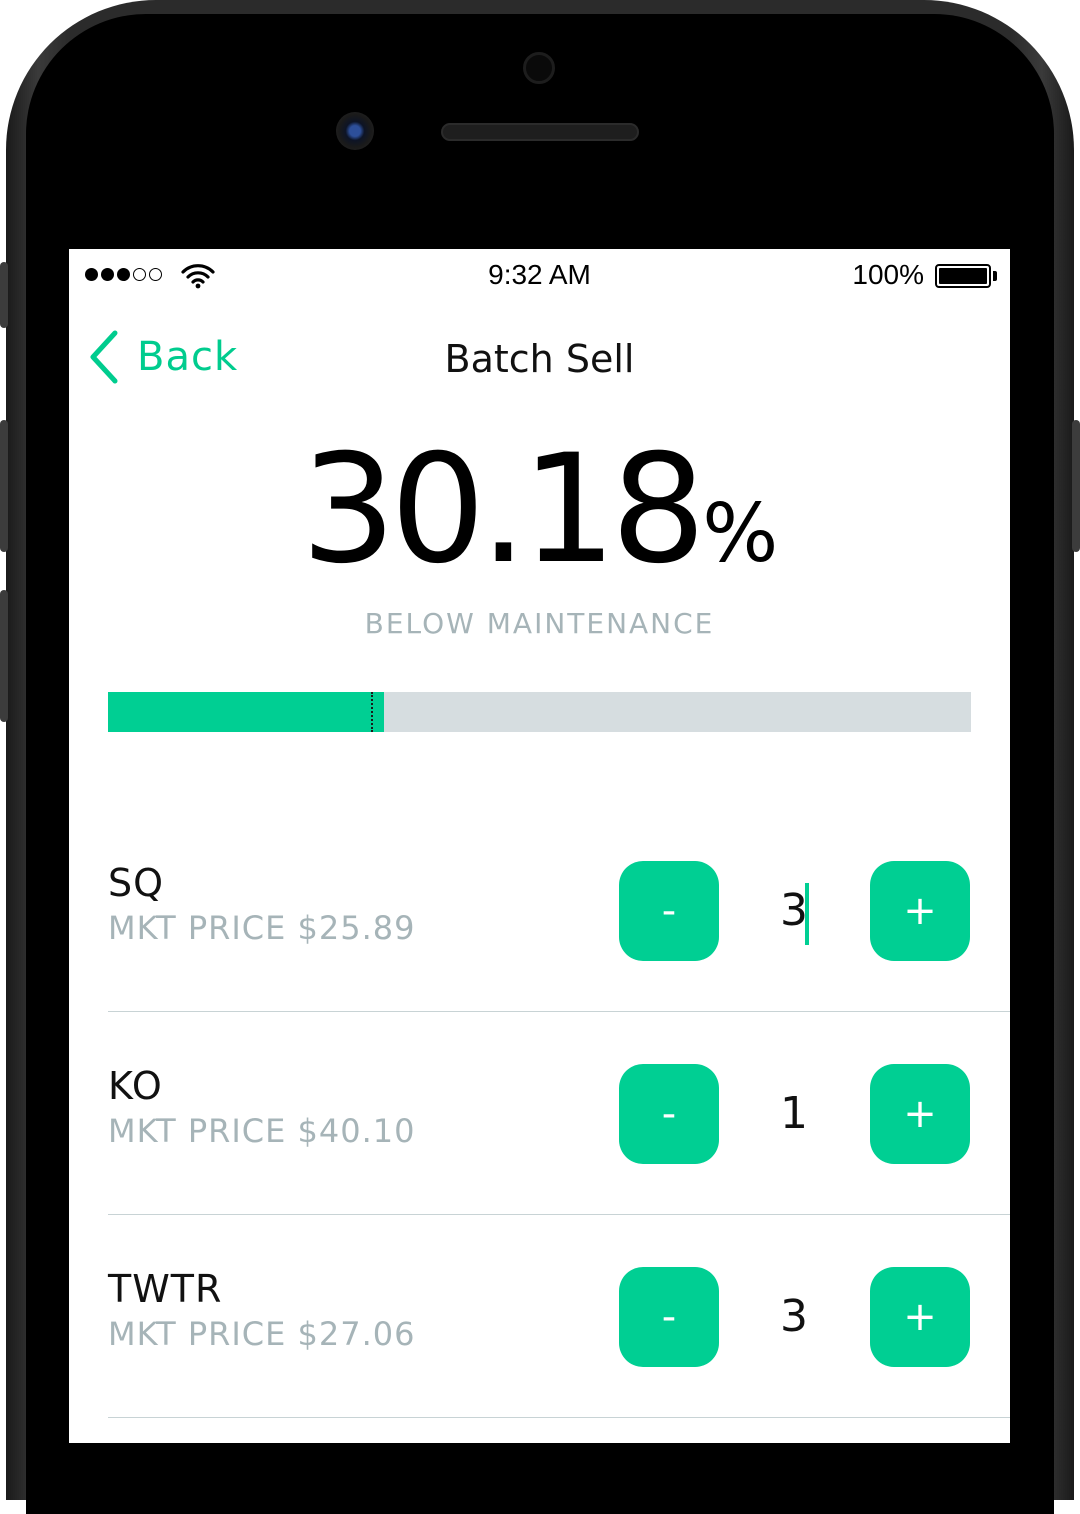 This screenshot has width=1080, height=1514. I want to click on battery-percent: 100%, so click(888, 274).